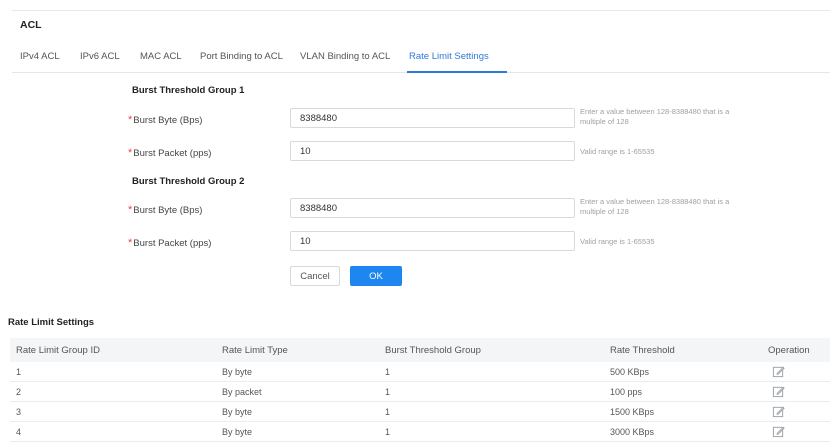  What do you see at coordinates (432, 151) in the screenshot?
I see `group-1-burst-packet-input` at bounding box center [432, 151].